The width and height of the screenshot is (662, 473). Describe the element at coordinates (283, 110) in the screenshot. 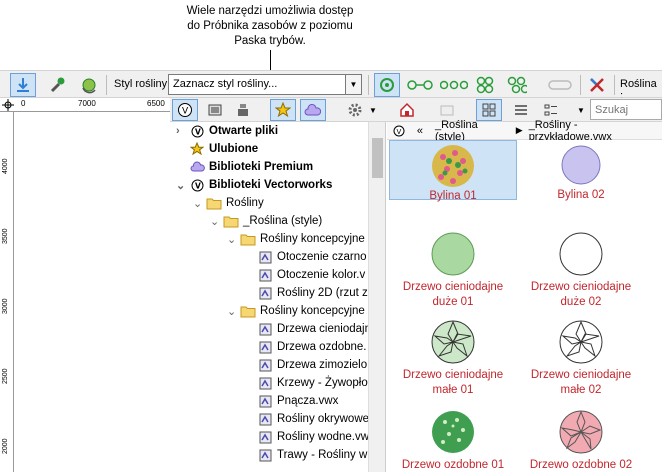

I see `favorites-button` at that location.